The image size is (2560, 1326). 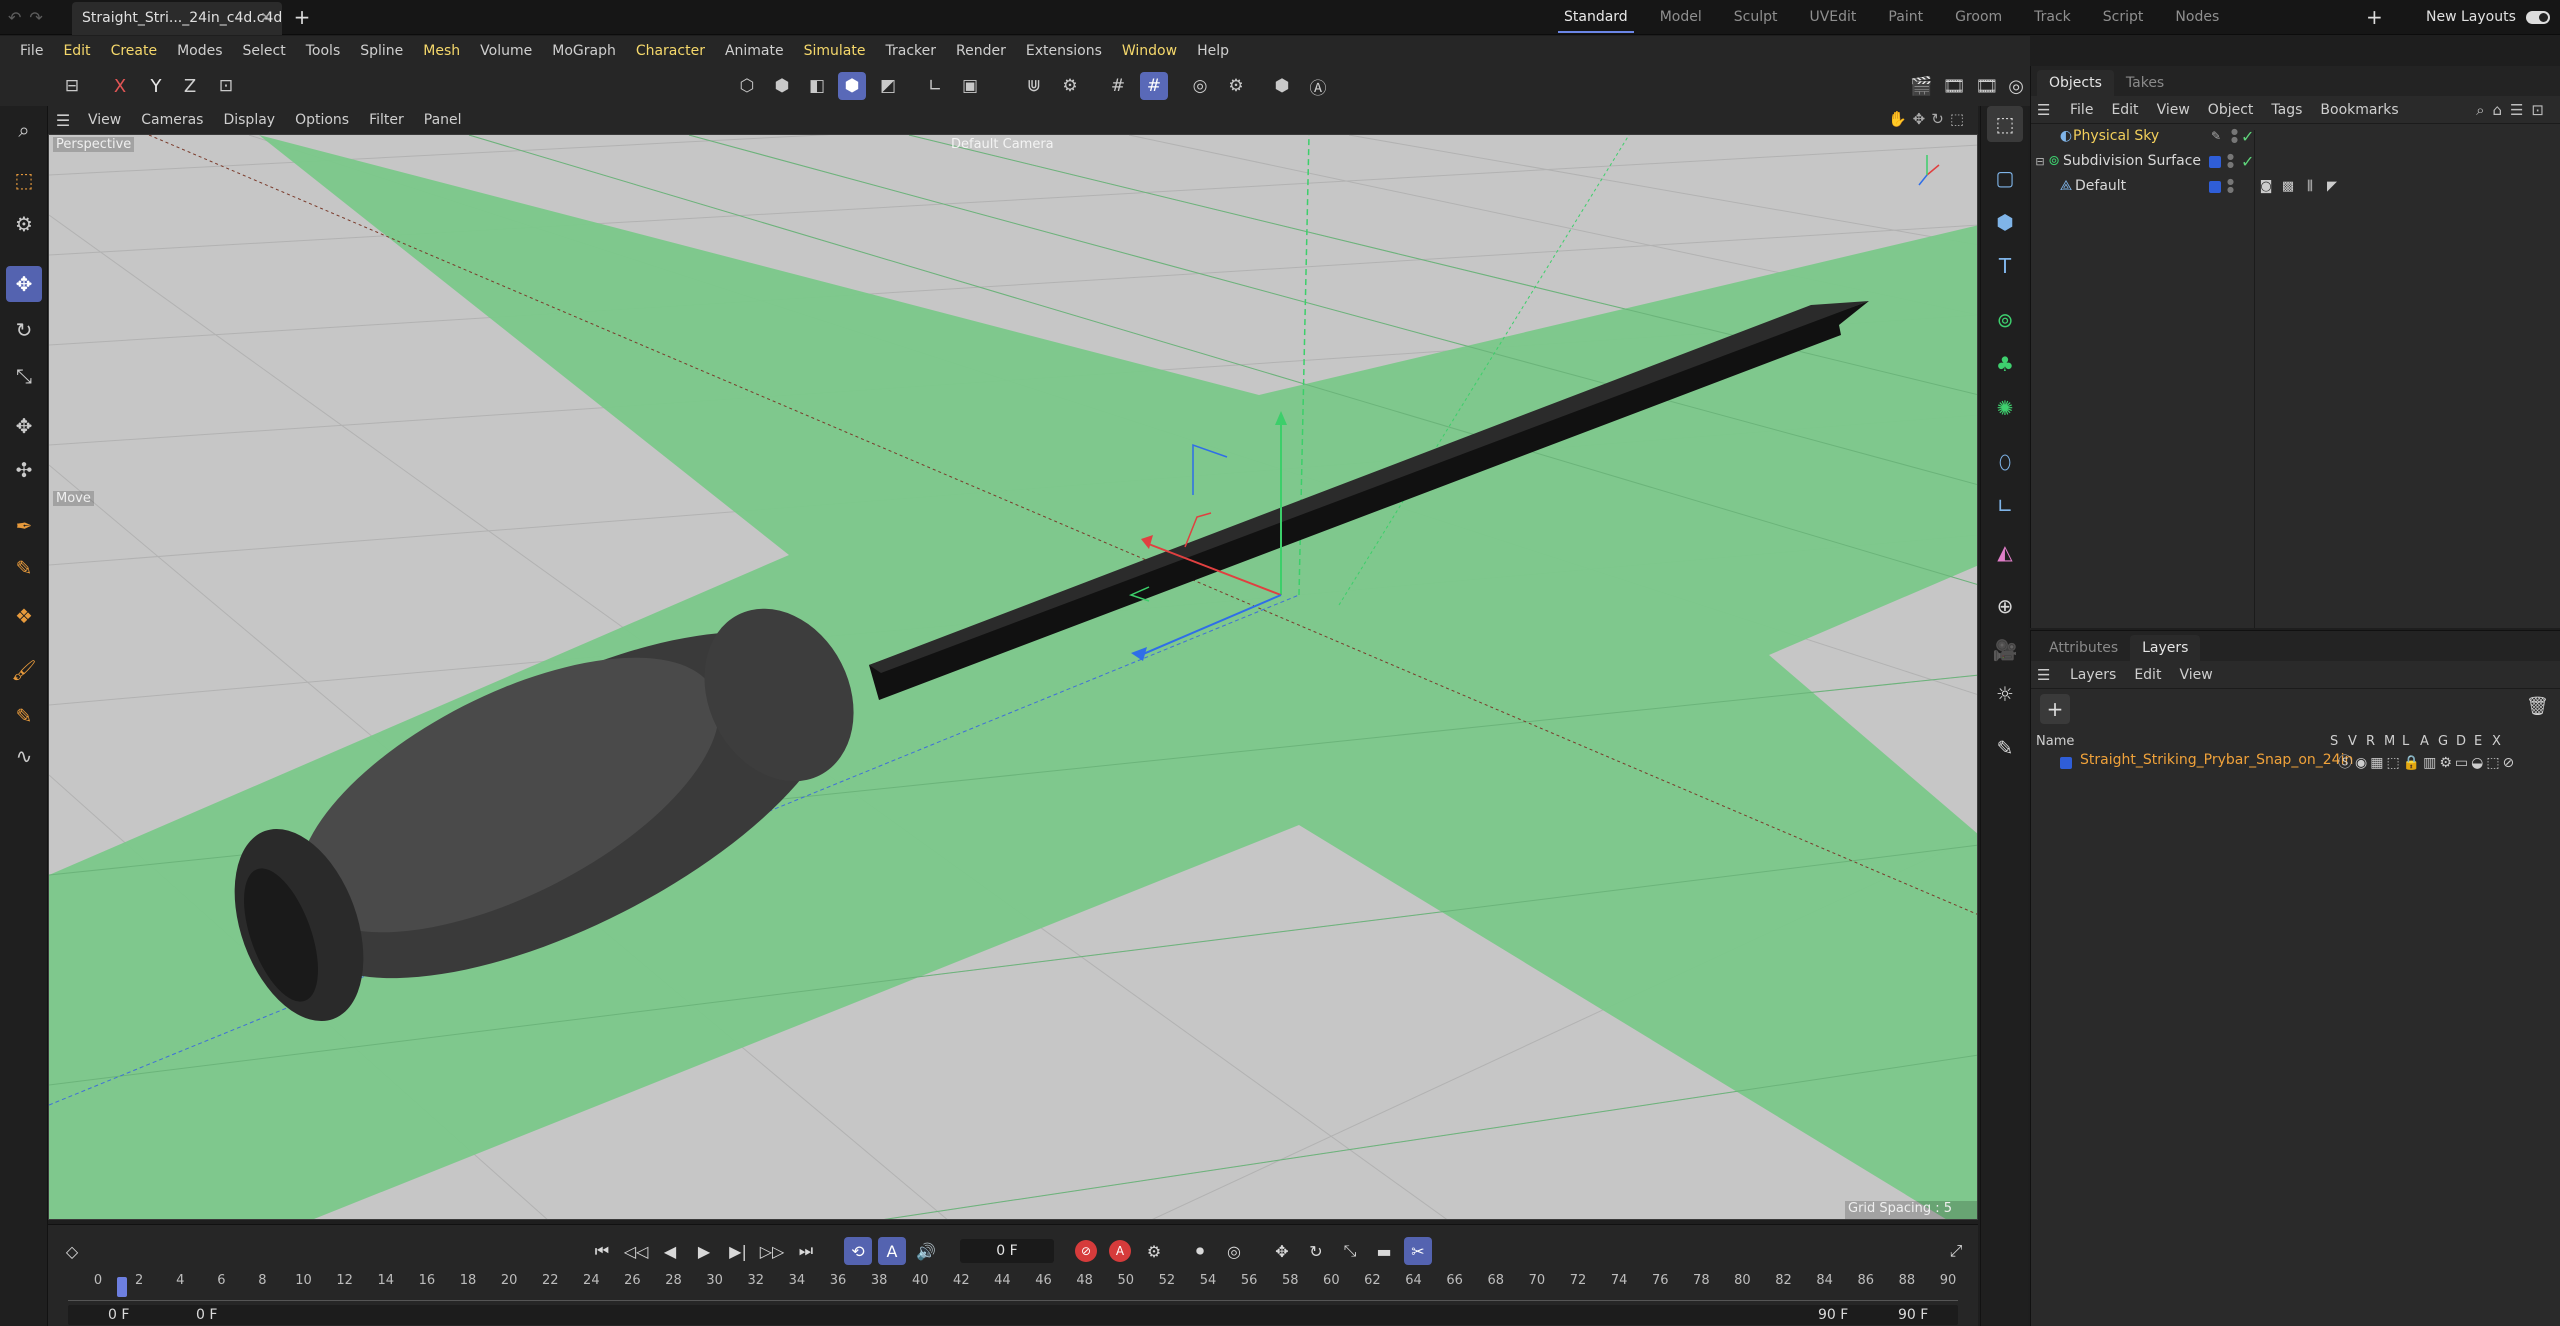 What do you see at coordinates (747, 86) in the screenshot?
I see `points-mode-icon: ⬡` at bounding box center [747, 86].